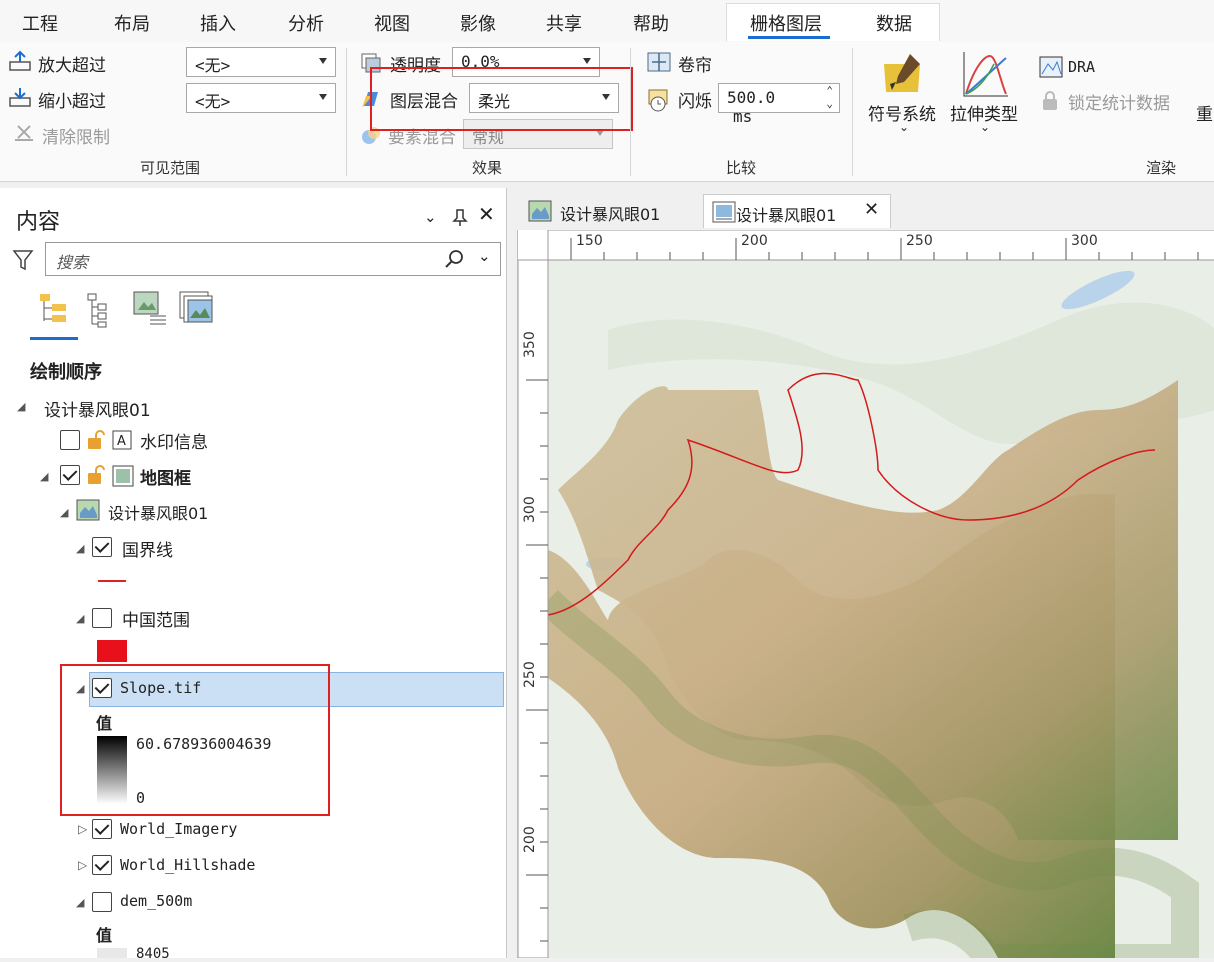 This screenshot has height=962, width=1214. I want to click on view-tabs: 设计暴风眼01 设计暴风眼01 ✕, so click(861, 208).